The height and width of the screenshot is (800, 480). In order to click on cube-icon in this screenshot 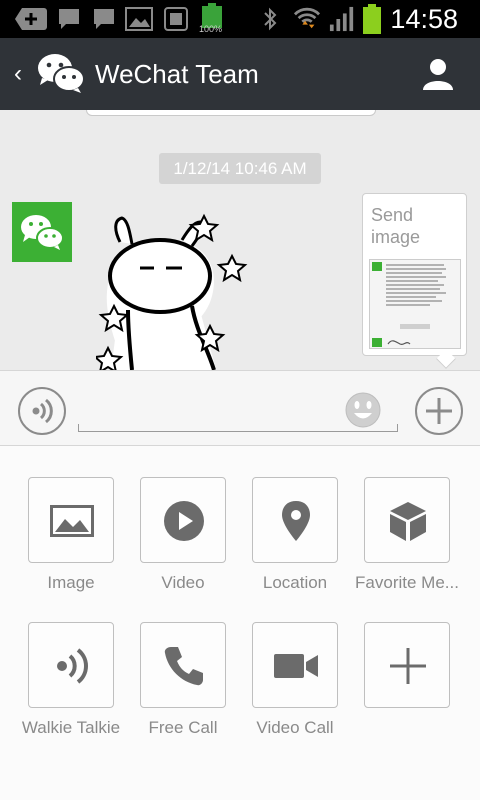, I will do `click(408, 521)`.